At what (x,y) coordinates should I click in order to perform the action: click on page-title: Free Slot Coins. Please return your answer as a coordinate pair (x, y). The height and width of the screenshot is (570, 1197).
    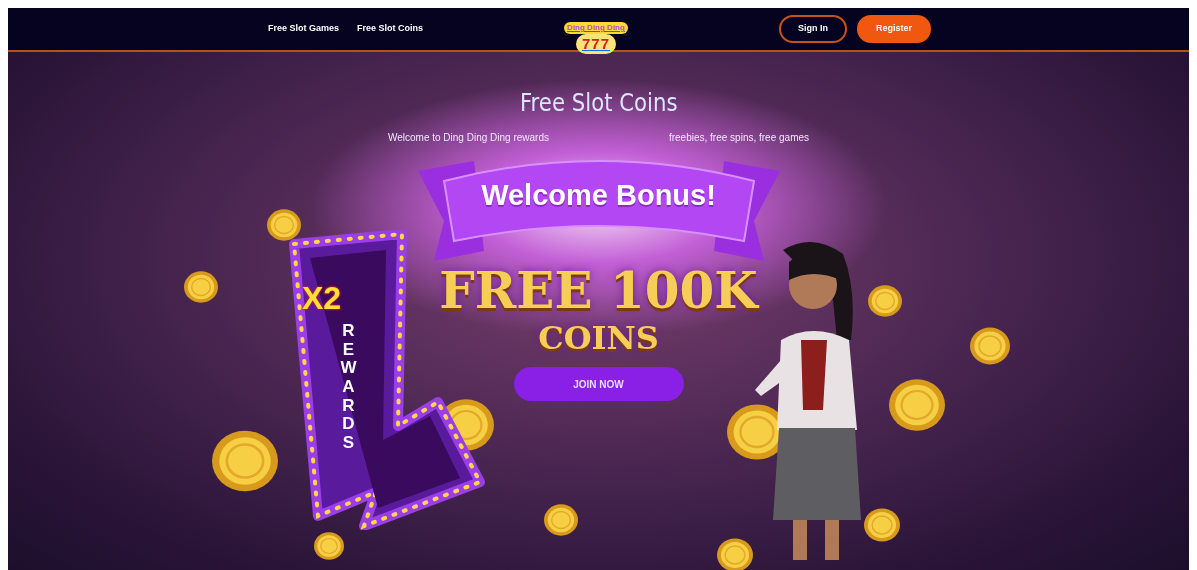
    Looking at the image, I should click on (598, 103).